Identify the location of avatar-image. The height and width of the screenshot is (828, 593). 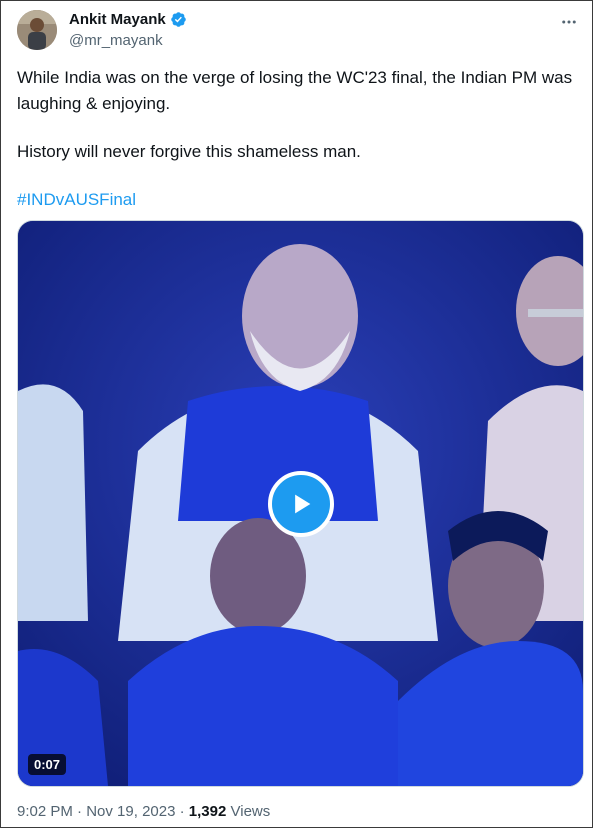
(37, 30).